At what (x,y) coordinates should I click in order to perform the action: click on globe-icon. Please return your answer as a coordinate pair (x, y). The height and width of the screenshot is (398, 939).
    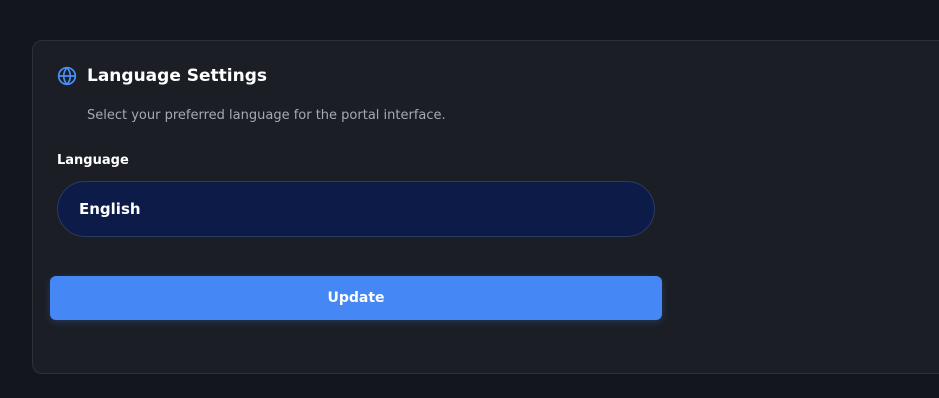
    Looking at the image, I should click on (67, 76).